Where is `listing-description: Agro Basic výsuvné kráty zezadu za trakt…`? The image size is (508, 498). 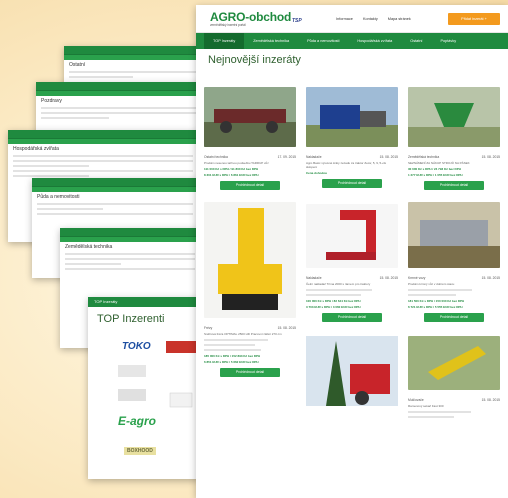
listing-description: Agro Basic výsuvné kráty zezadu za trakt… is located at coordinates (346, 165).